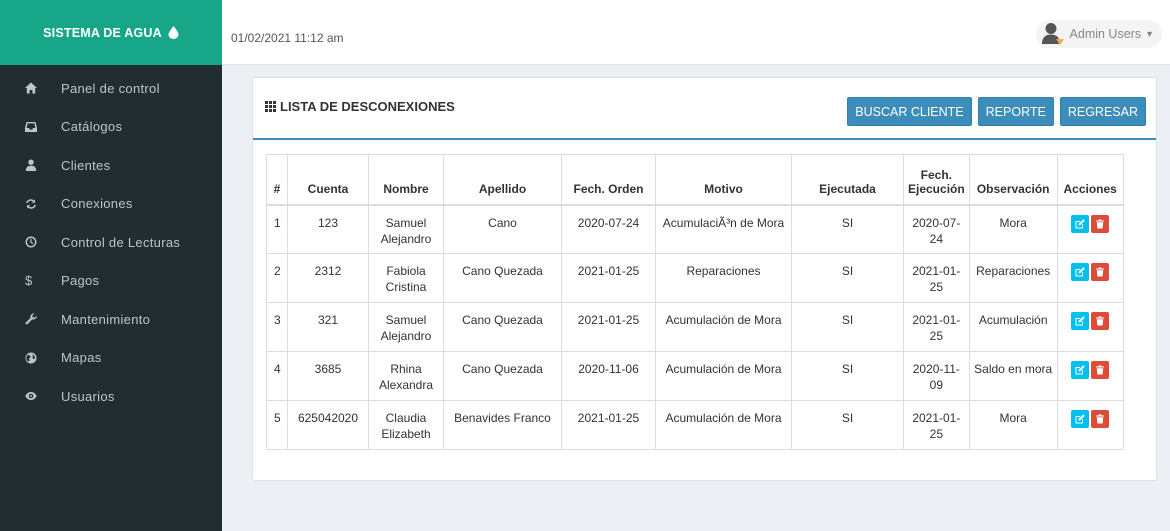 This screenshot has height=531, width=1170. What do you see at coordinates (1102, 111) in the screenshot?
I see `back-button: REGRESAR` at bounding box center [1102, 111].